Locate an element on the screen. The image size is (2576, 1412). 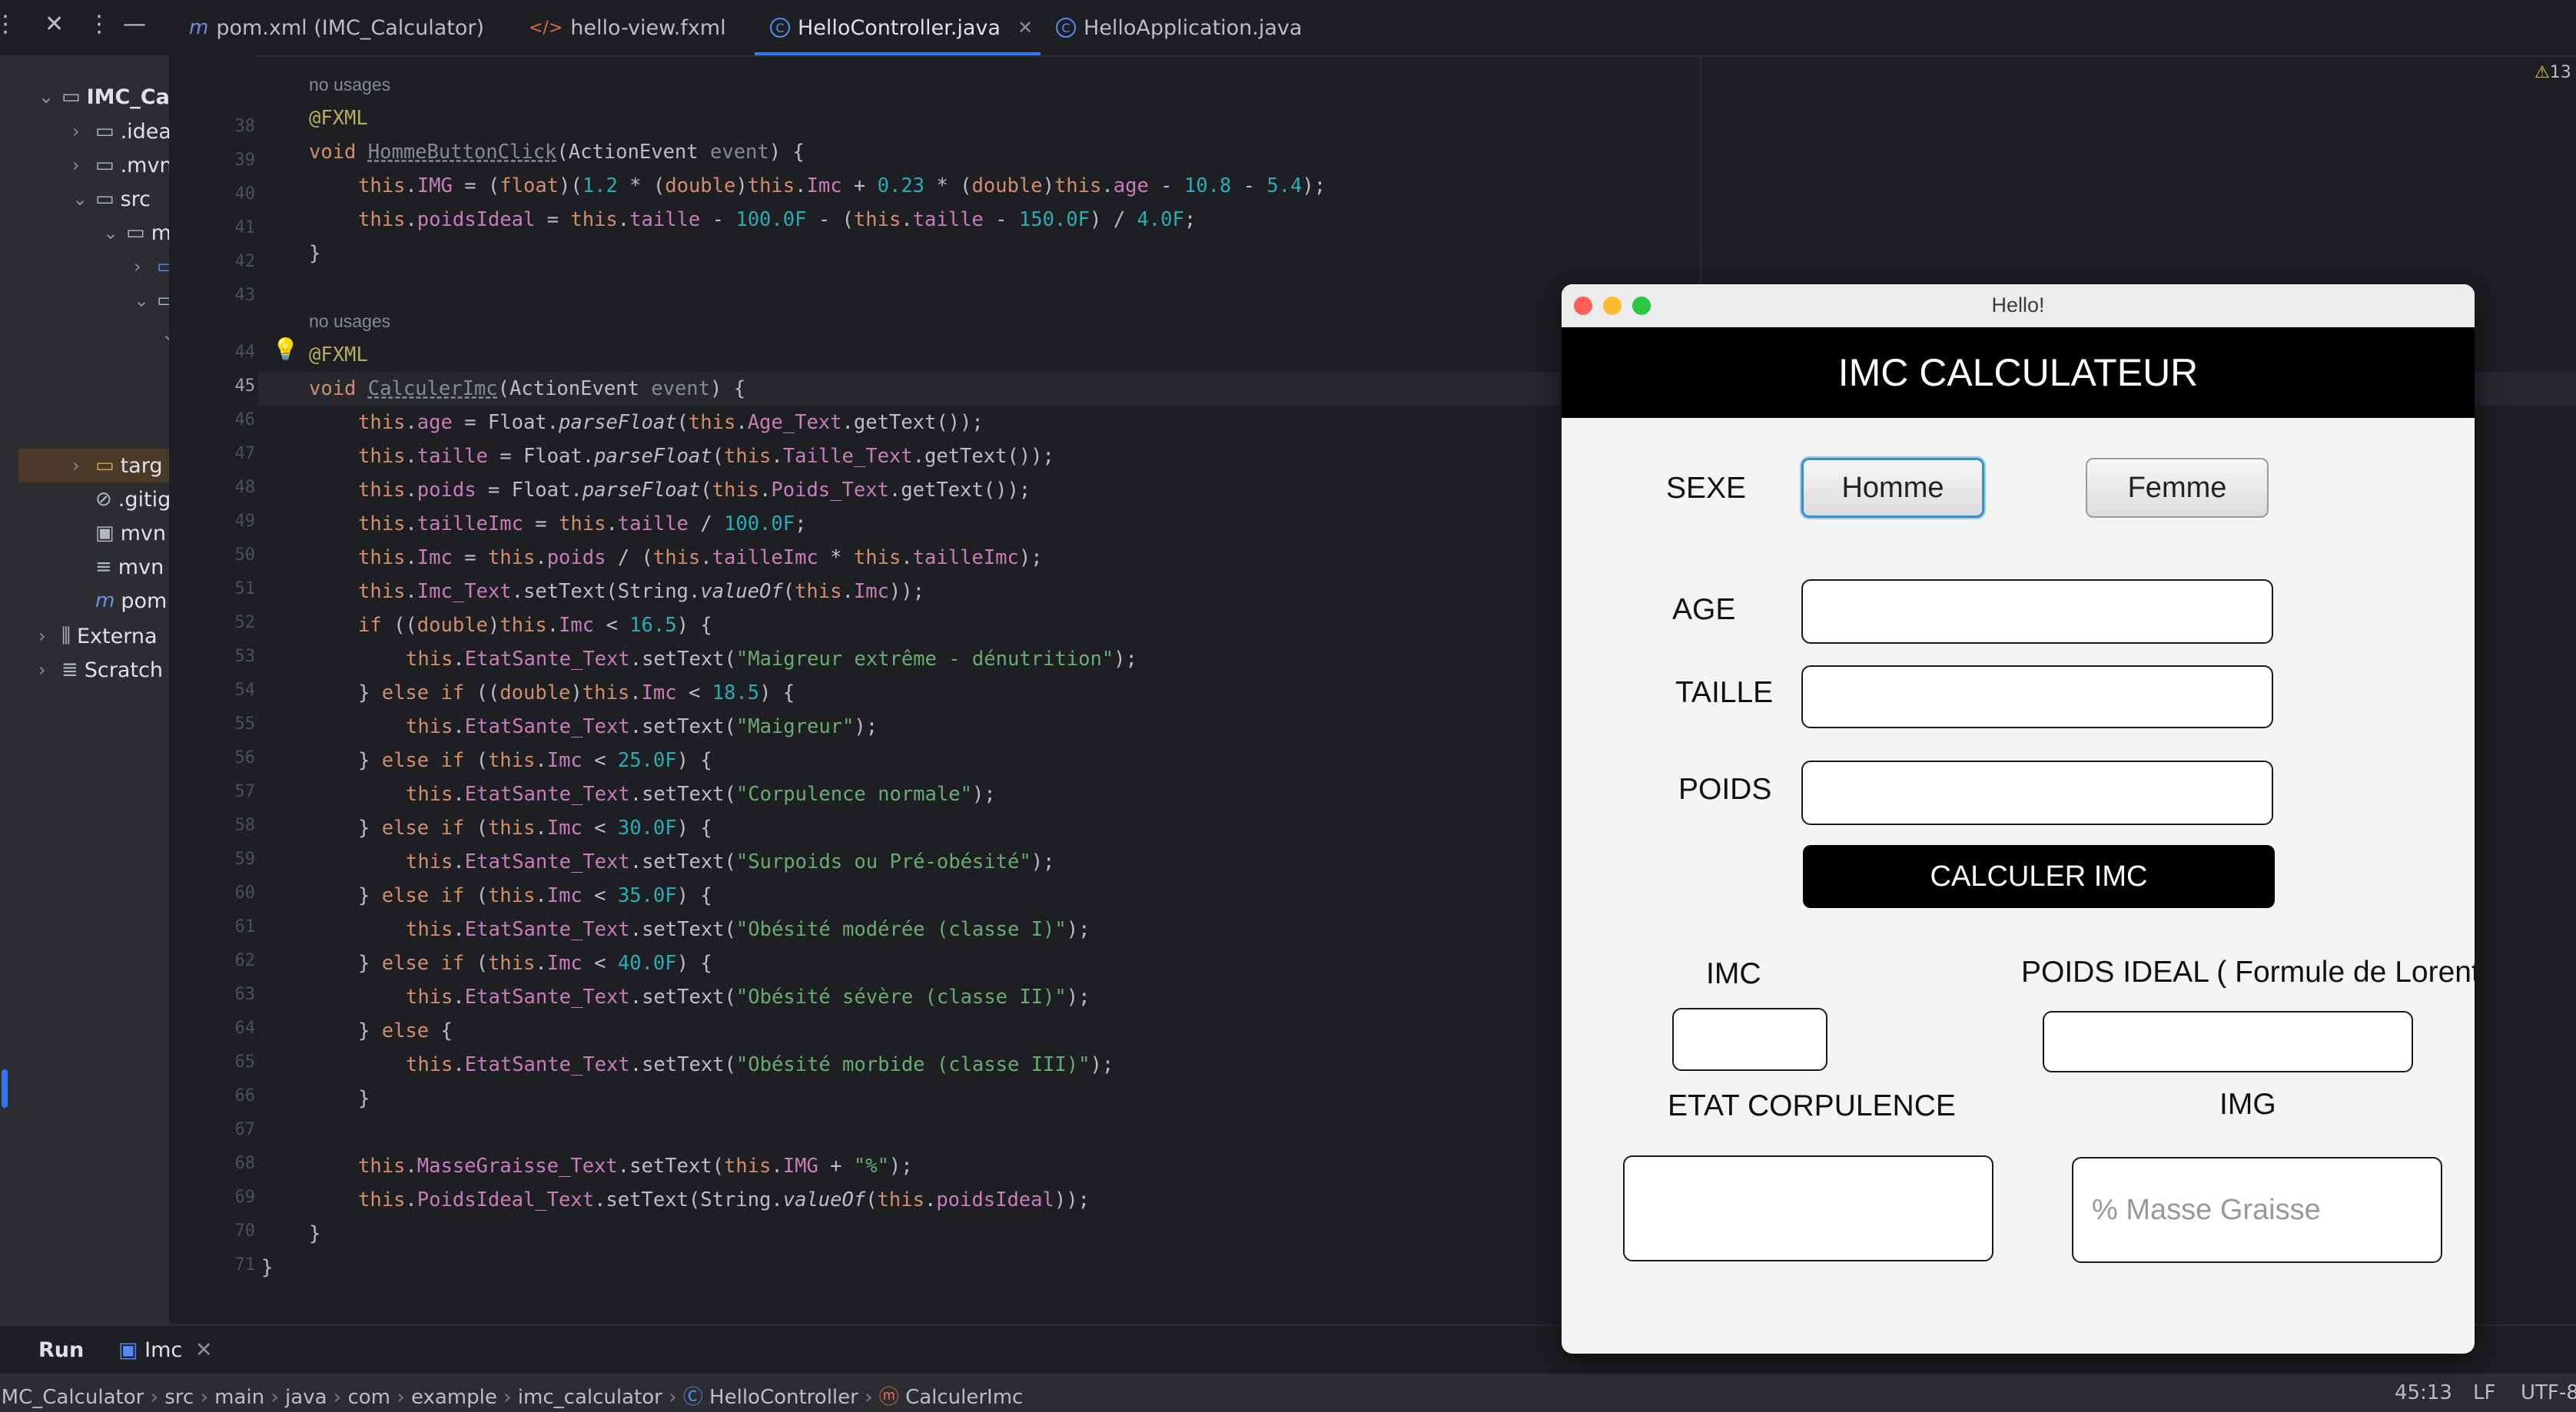
run-tab-label: Run is located at coordinates (61, 1350).